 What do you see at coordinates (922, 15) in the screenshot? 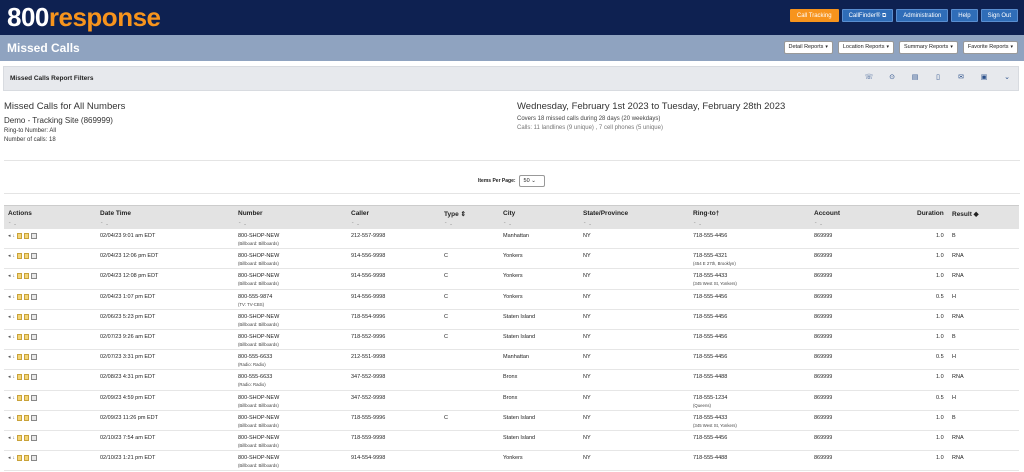
I see `nav-administration-button: Administration` at bounding box center [922, 15].